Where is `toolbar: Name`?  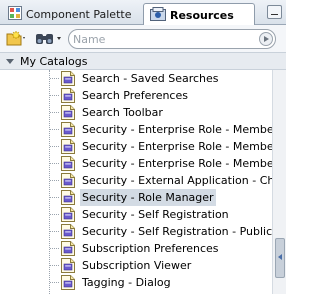
toolbar: Name is located at coordinates (143, 39).